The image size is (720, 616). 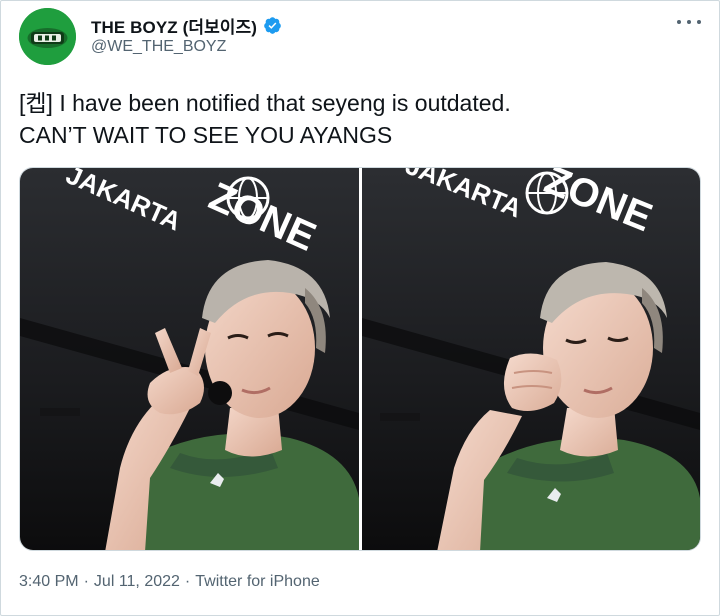 What do you see at coordinates (257, 582) in the screenshot?
I see `tweet-source: Twitter for iPhone` at bounding box center [257, 582].